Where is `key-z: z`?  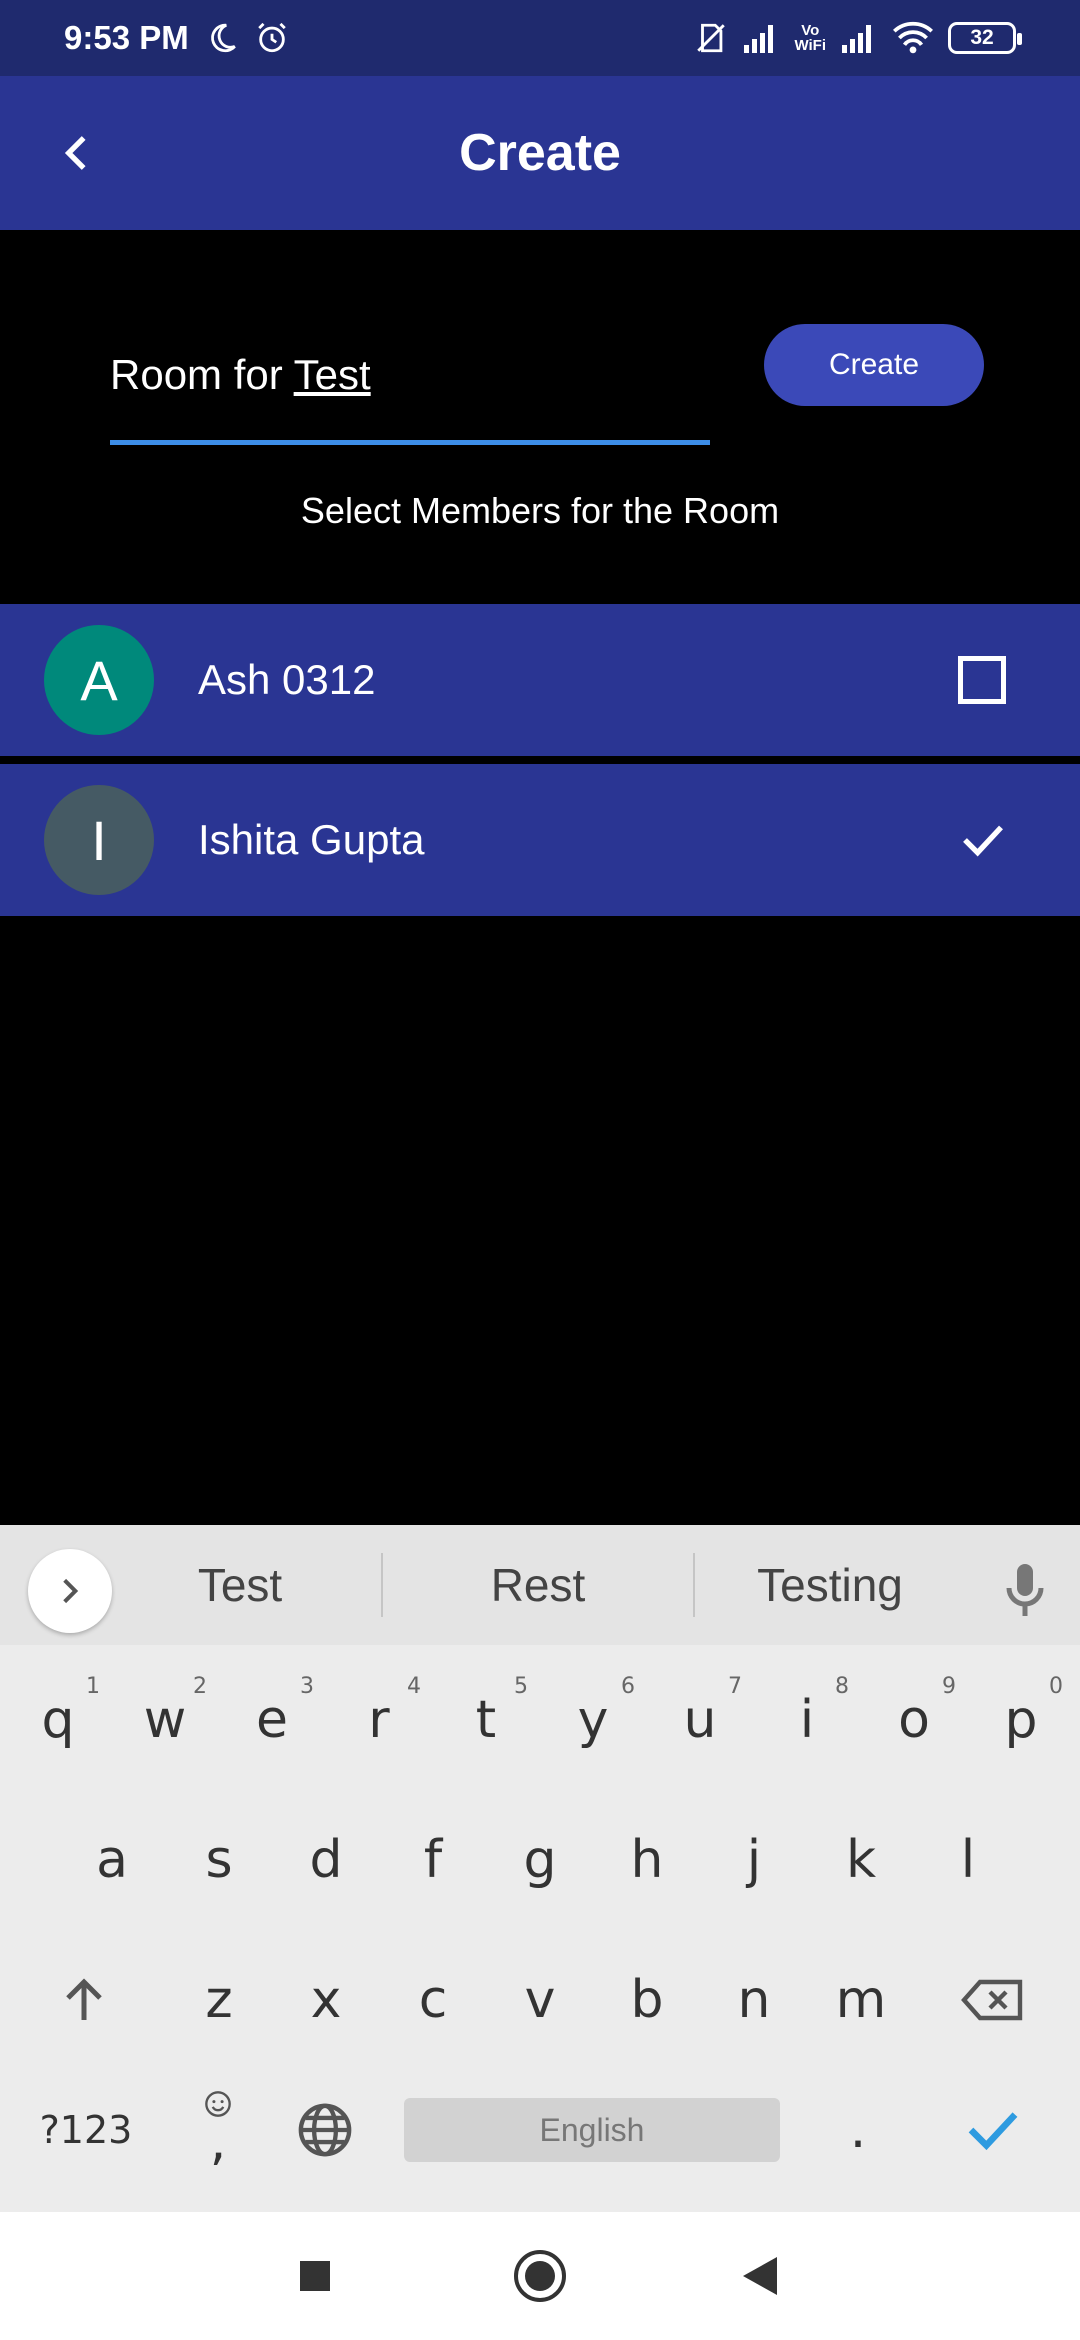 key-z: z is located at coordinates (219, 2000).